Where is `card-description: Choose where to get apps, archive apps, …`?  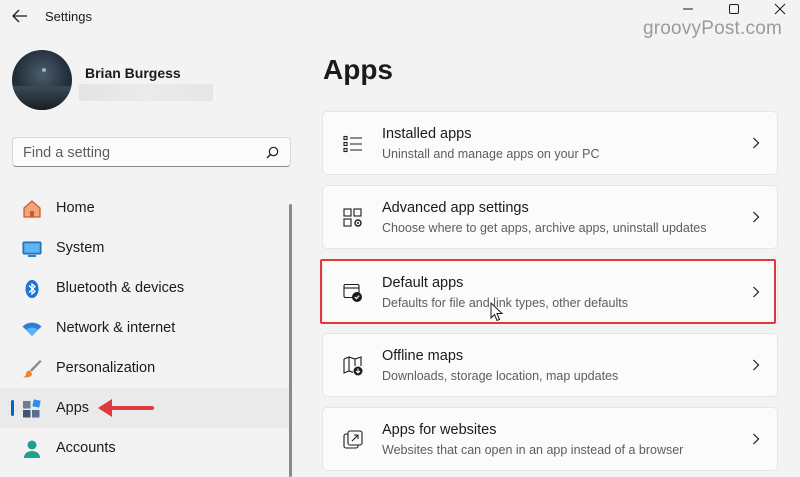
card-description: Choose where to get apps, archive apps, … is located at coordinates (544, 228).